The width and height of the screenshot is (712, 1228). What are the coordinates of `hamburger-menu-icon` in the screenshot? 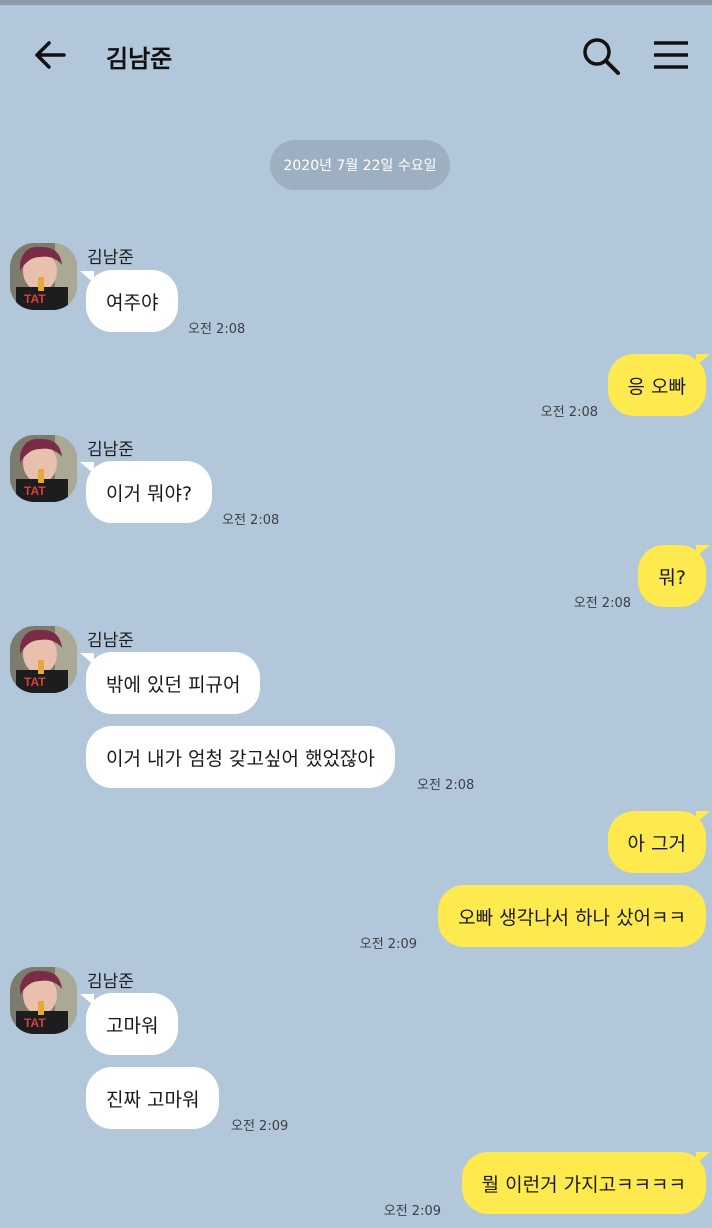 It's located at (671, 55).